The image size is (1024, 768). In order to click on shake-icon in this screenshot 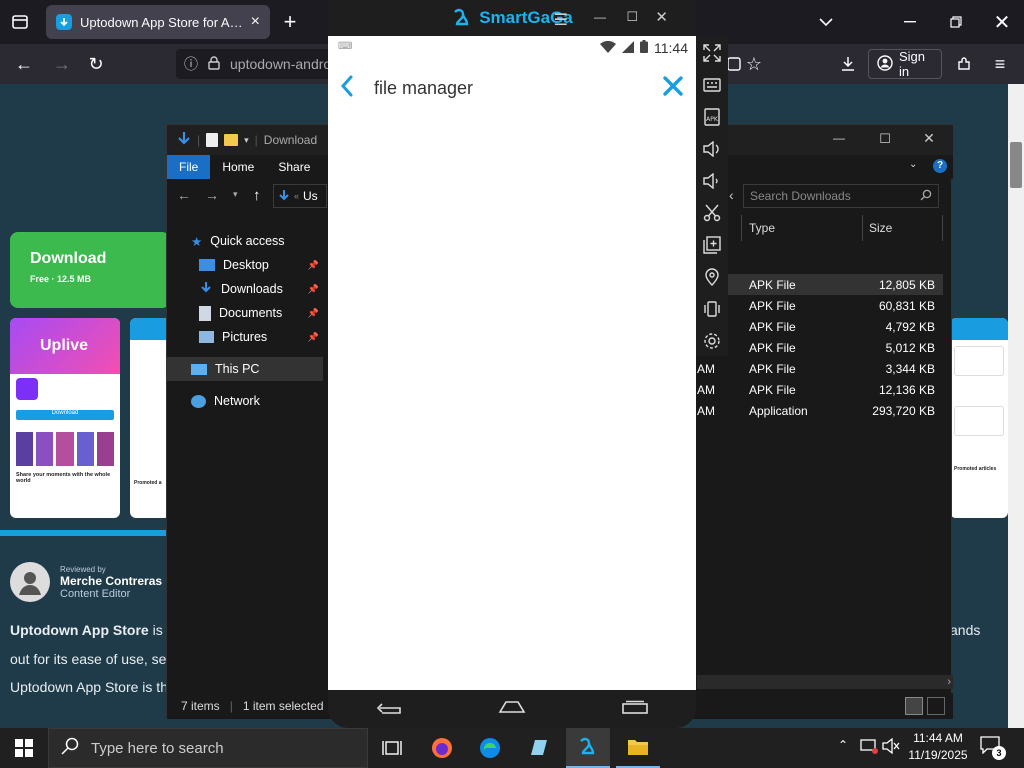, I will do `click(712, 309)`.